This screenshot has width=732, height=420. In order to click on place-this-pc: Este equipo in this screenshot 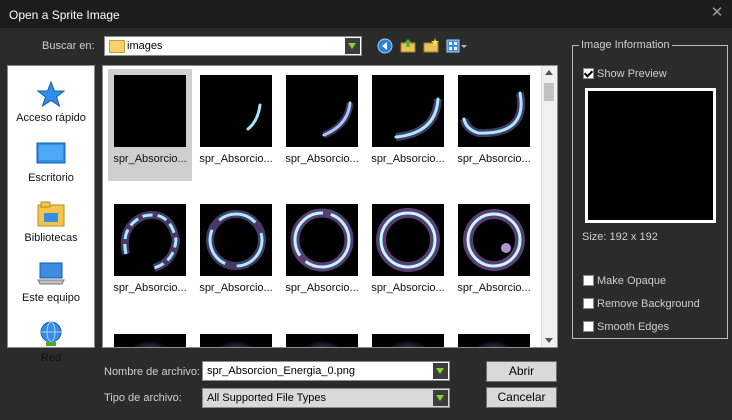, I will do `click(51, 281)`.